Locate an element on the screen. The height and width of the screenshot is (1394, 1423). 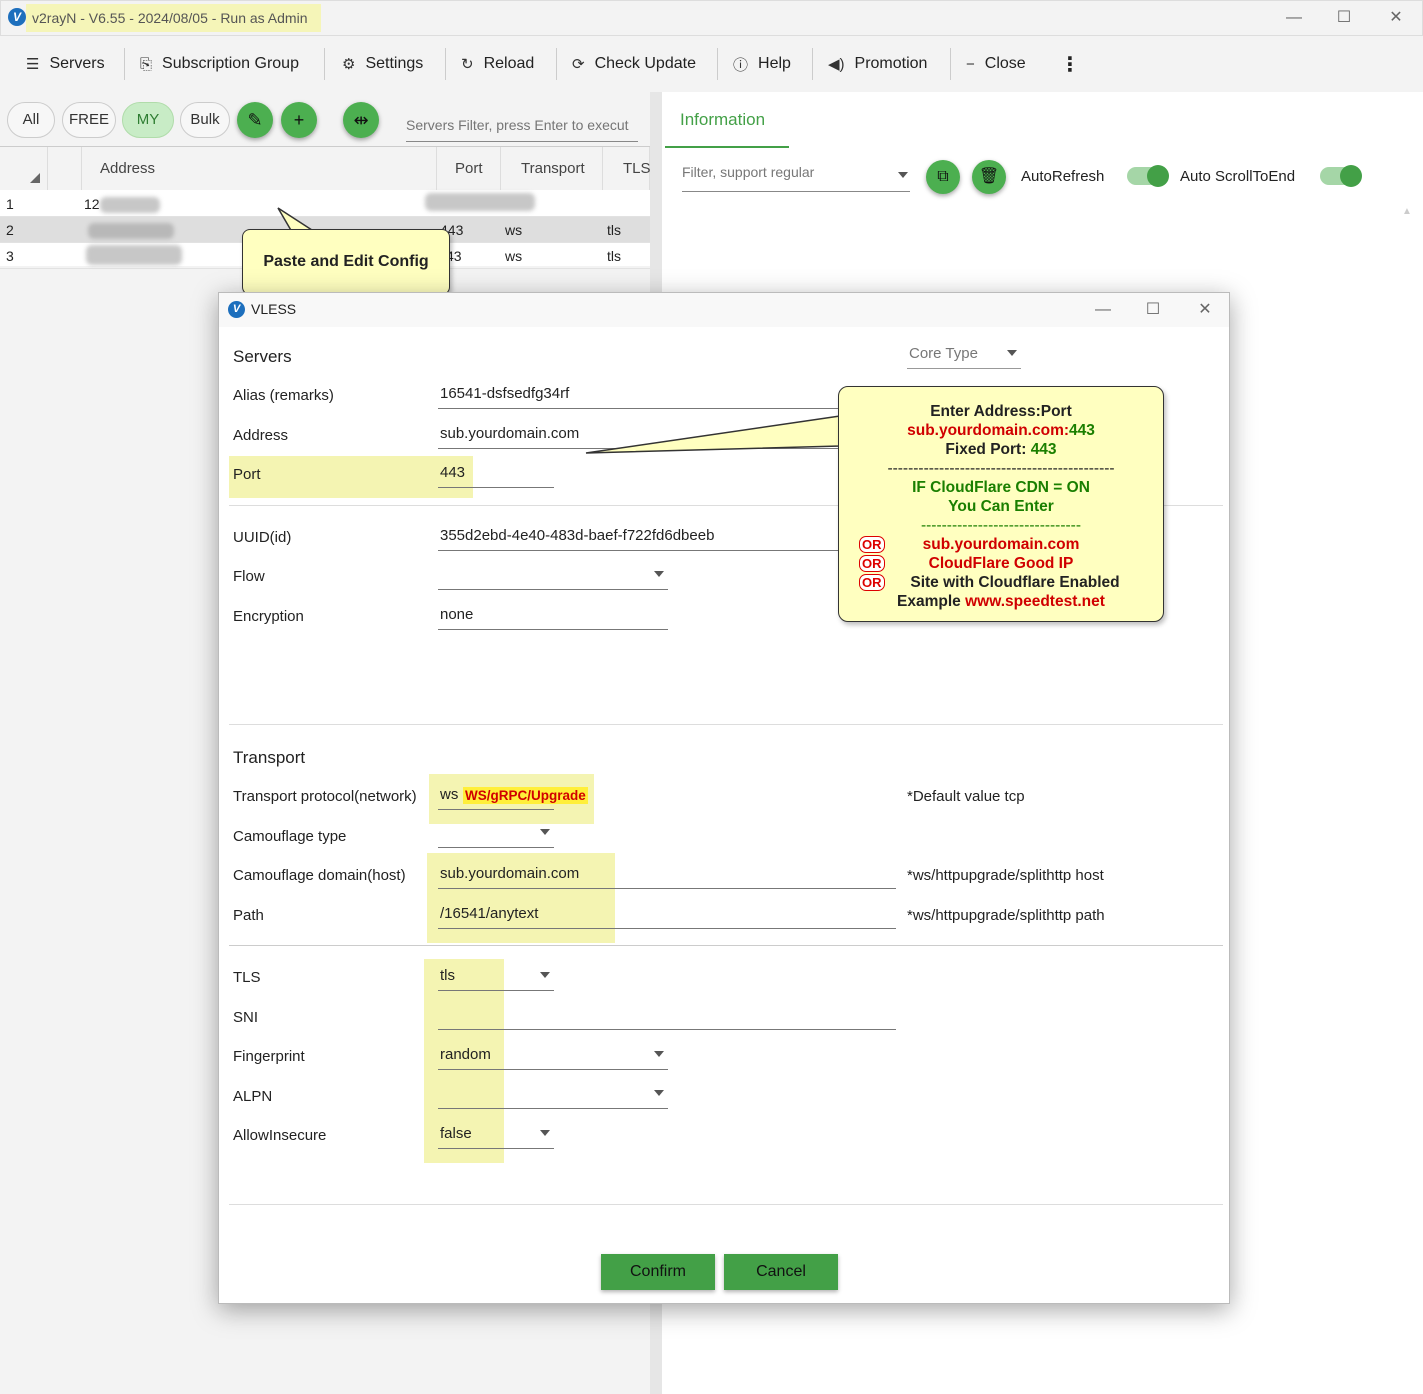
port-input: 443 is located at coordinates (496, 476).